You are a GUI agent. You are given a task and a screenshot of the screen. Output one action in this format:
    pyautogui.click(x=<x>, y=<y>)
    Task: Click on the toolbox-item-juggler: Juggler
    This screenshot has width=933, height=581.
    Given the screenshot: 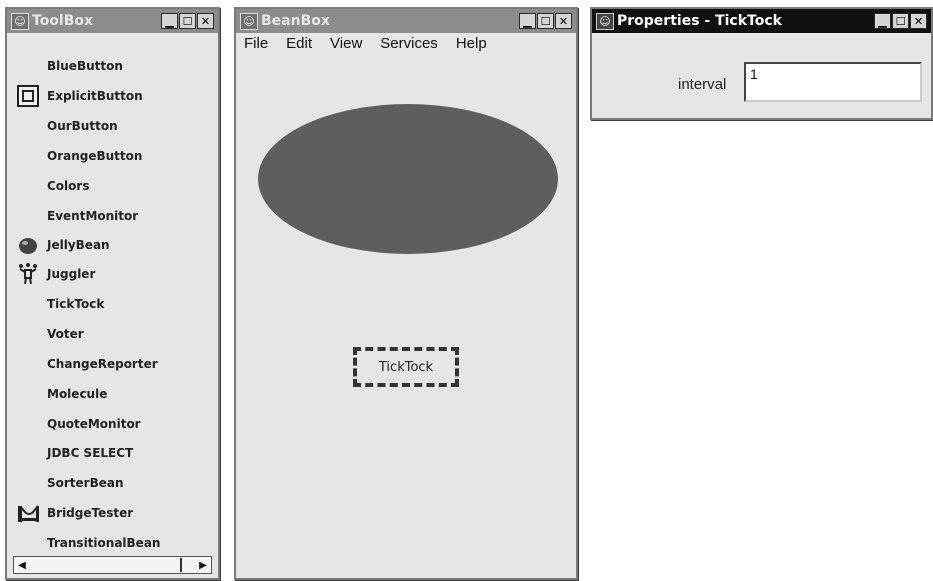 What is the action you would take?
    pyautogui.click(x=112, y=274)
    